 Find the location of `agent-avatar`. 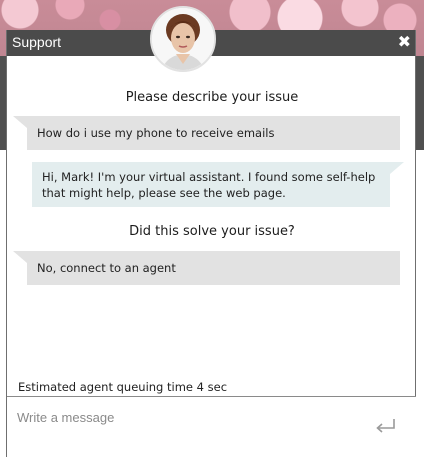

agent-avatar is located at coordinates (183, 39).